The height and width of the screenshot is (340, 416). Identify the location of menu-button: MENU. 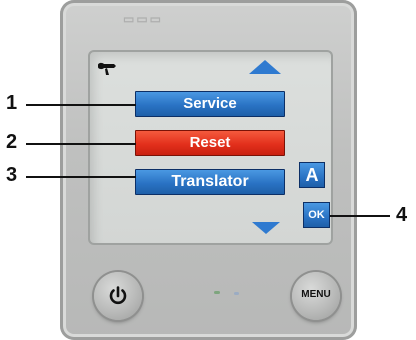
(316, 296).